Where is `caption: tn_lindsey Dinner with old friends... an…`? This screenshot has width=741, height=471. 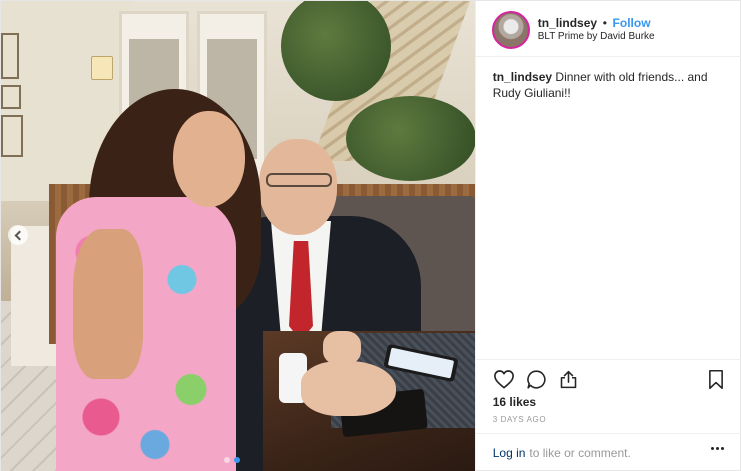
caption: tn_lindsey Dinner with old friends... an… is located at coordinates (609, 85).